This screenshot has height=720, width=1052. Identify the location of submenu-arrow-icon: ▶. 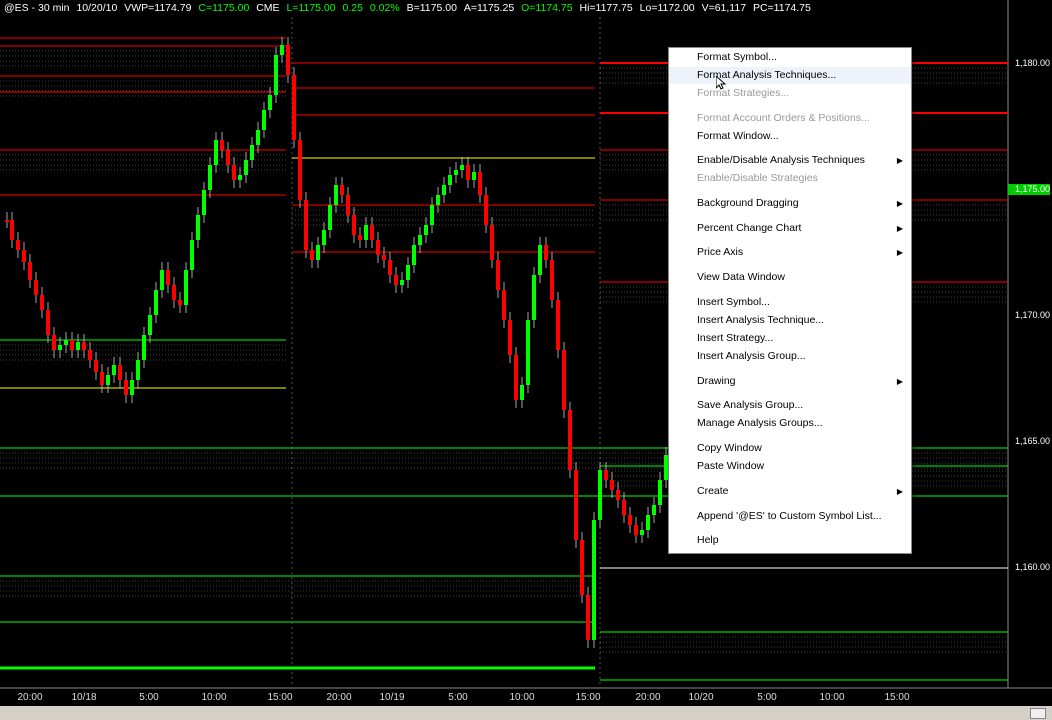
(899, 228).